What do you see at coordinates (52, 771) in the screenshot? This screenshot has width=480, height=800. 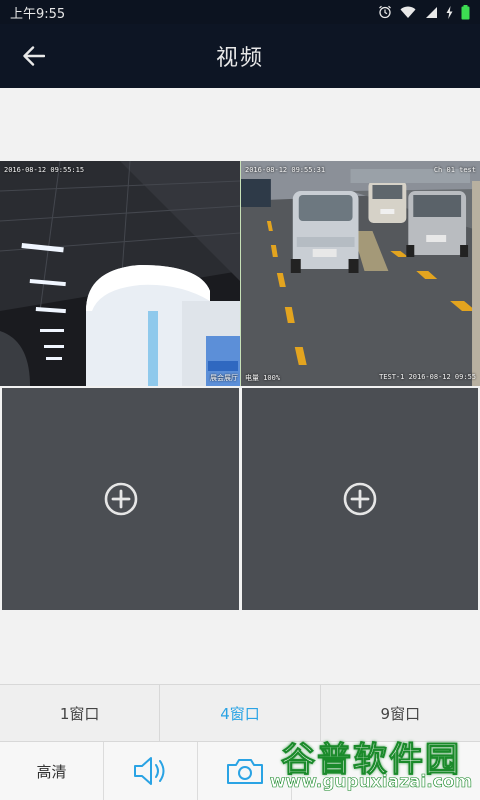 I see `quality-button: 高清` at bounding box center [52, 771].